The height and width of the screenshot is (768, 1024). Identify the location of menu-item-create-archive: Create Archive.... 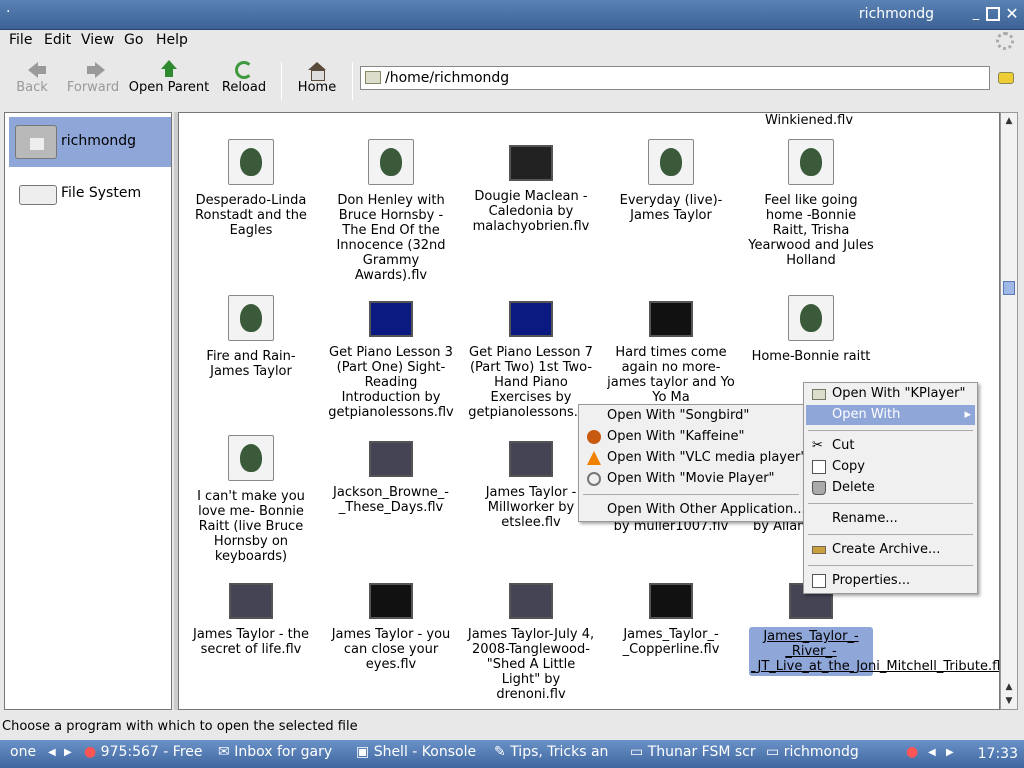
(890, 550).